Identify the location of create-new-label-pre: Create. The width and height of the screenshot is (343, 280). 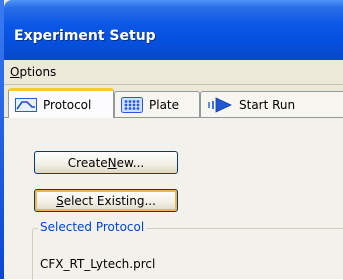
(87, 162).